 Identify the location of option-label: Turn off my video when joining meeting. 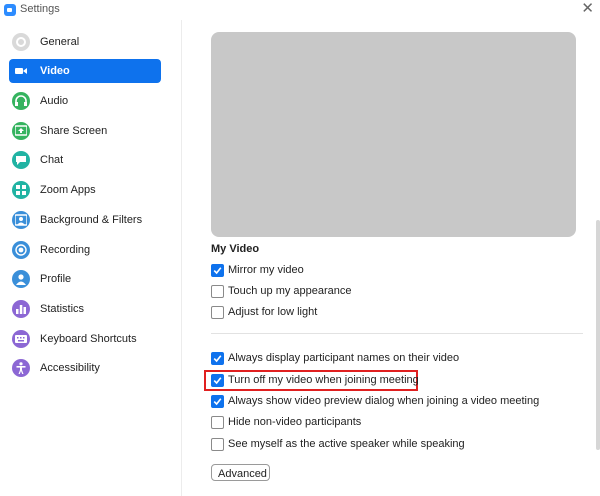
(323, 380).